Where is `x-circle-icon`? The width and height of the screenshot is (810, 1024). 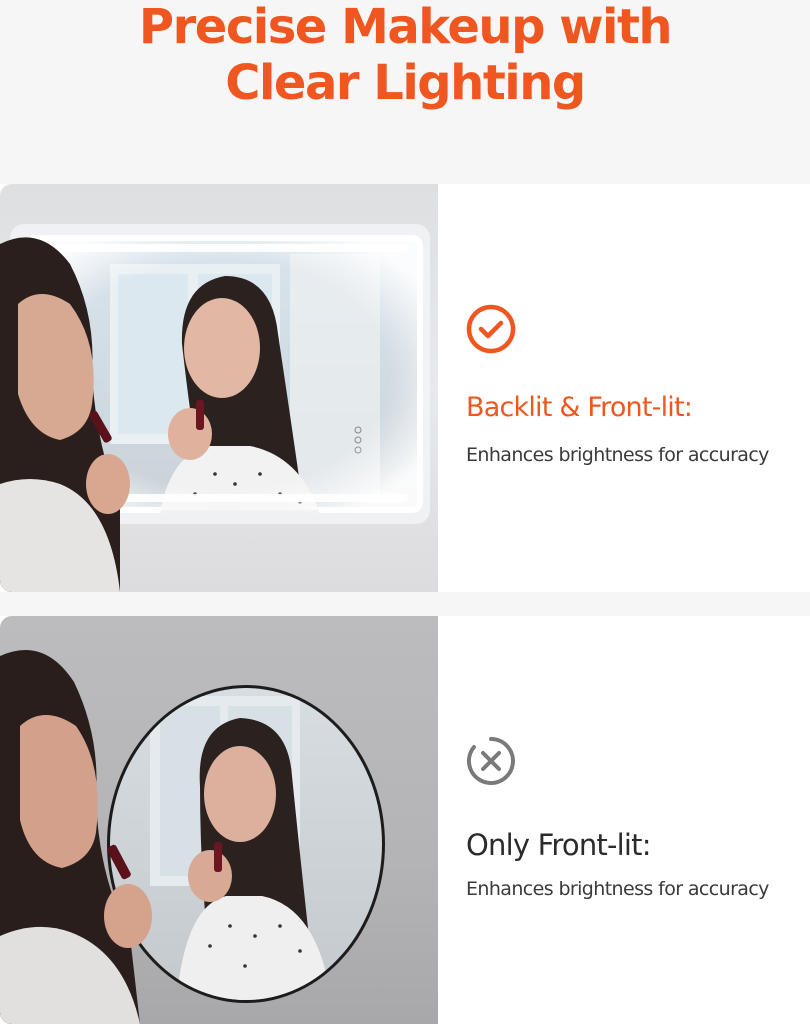 x-circle-icon is located at coordinates (490, 761).